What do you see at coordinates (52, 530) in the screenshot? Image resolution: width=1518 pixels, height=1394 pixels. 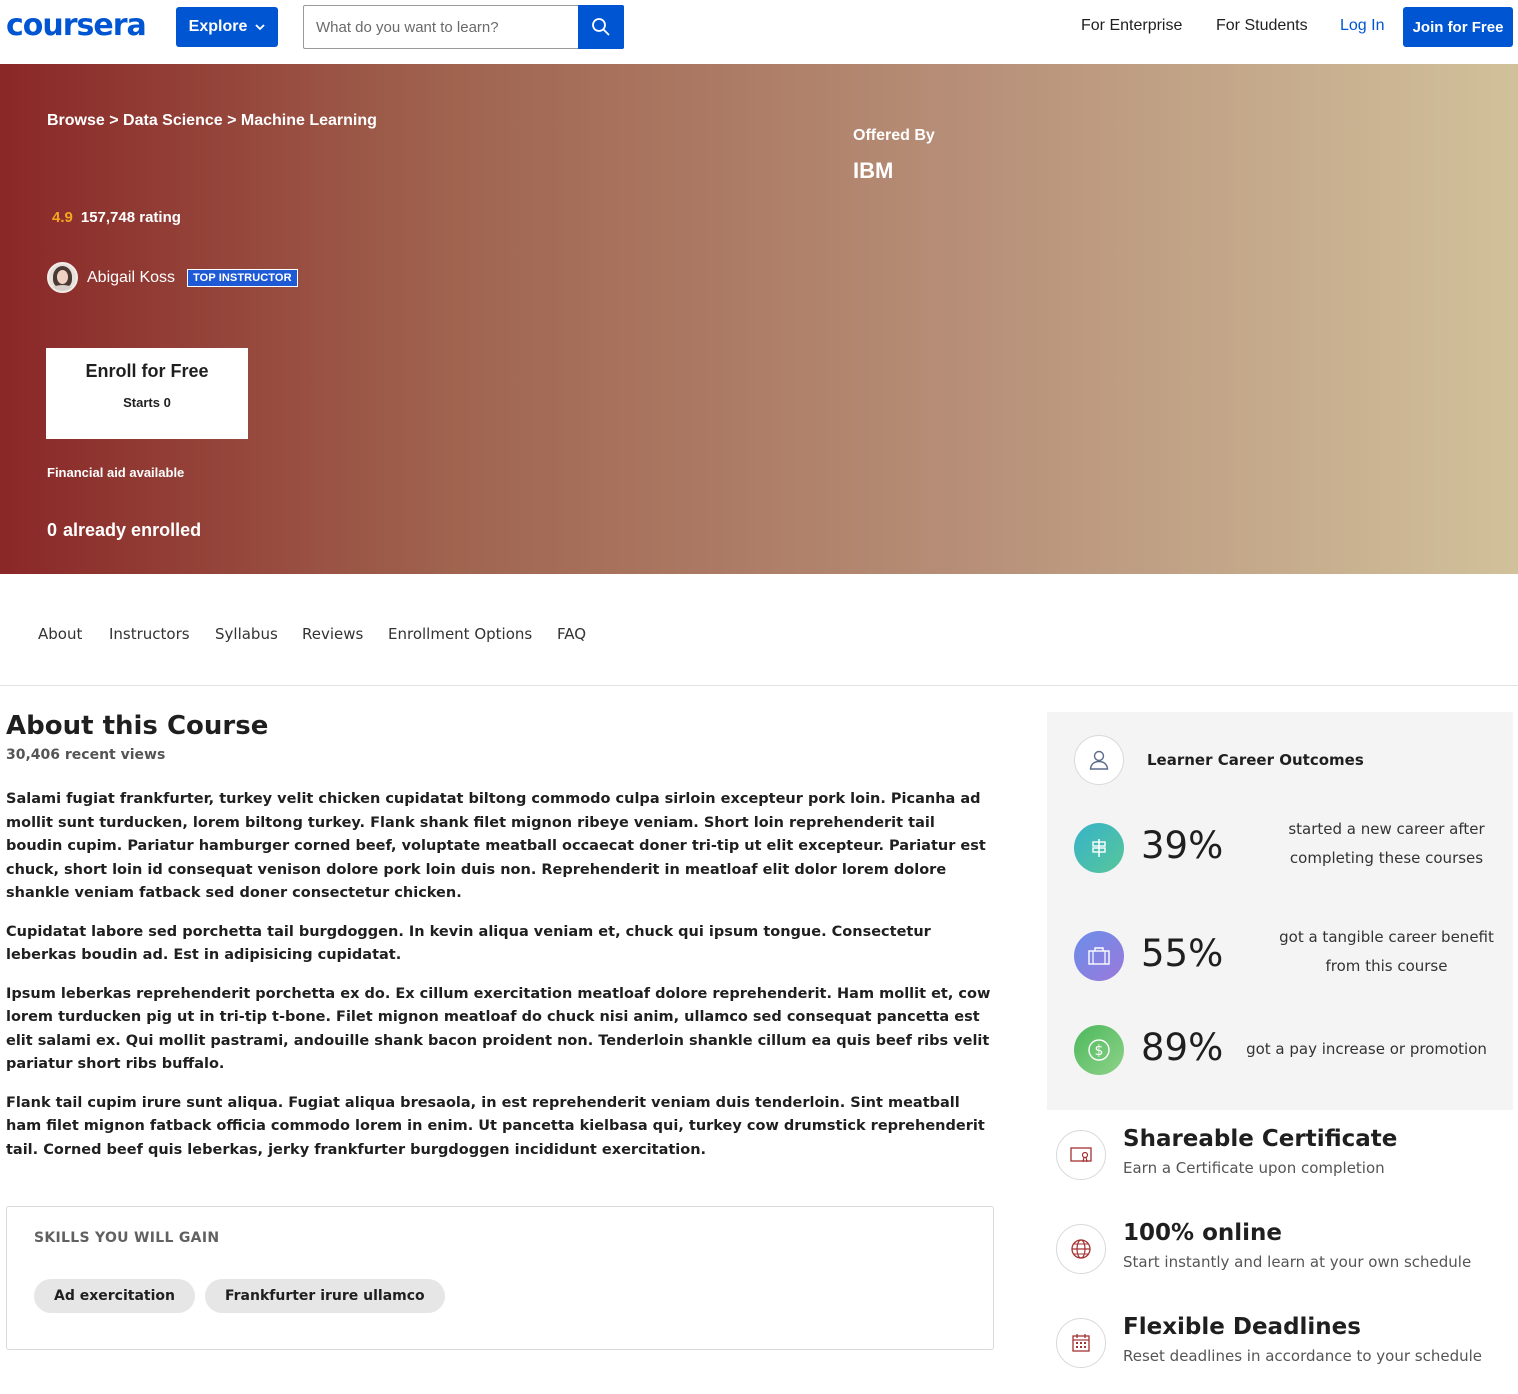 I see `enrolled-number: 0` at bounding box center [52, 530].